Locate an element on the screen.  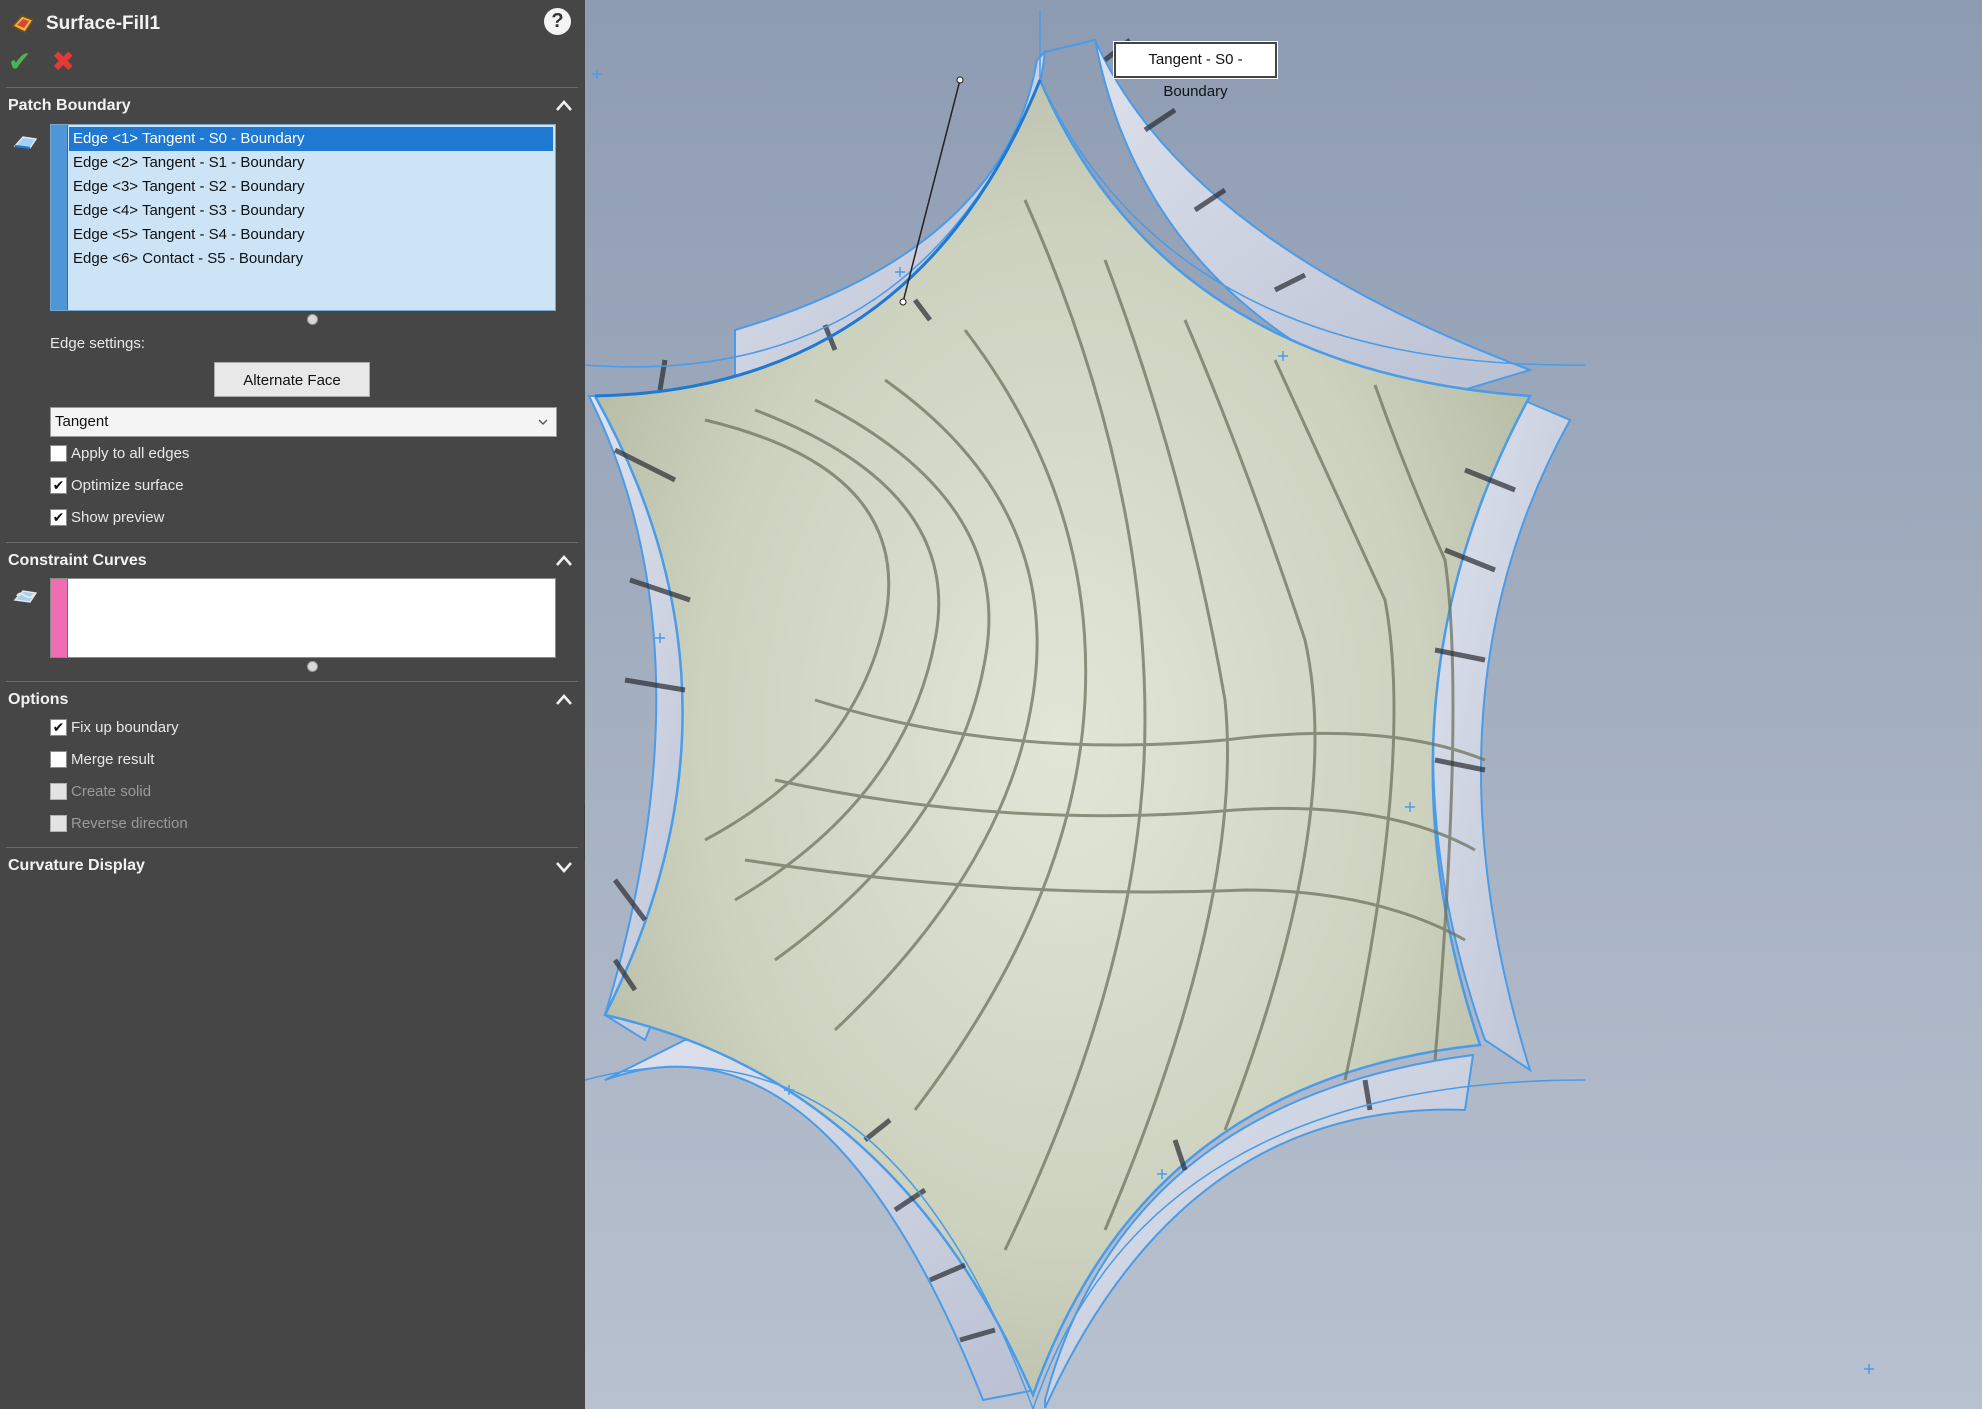
edge-condition-select: Tangent is located at coordinates (303, 422).